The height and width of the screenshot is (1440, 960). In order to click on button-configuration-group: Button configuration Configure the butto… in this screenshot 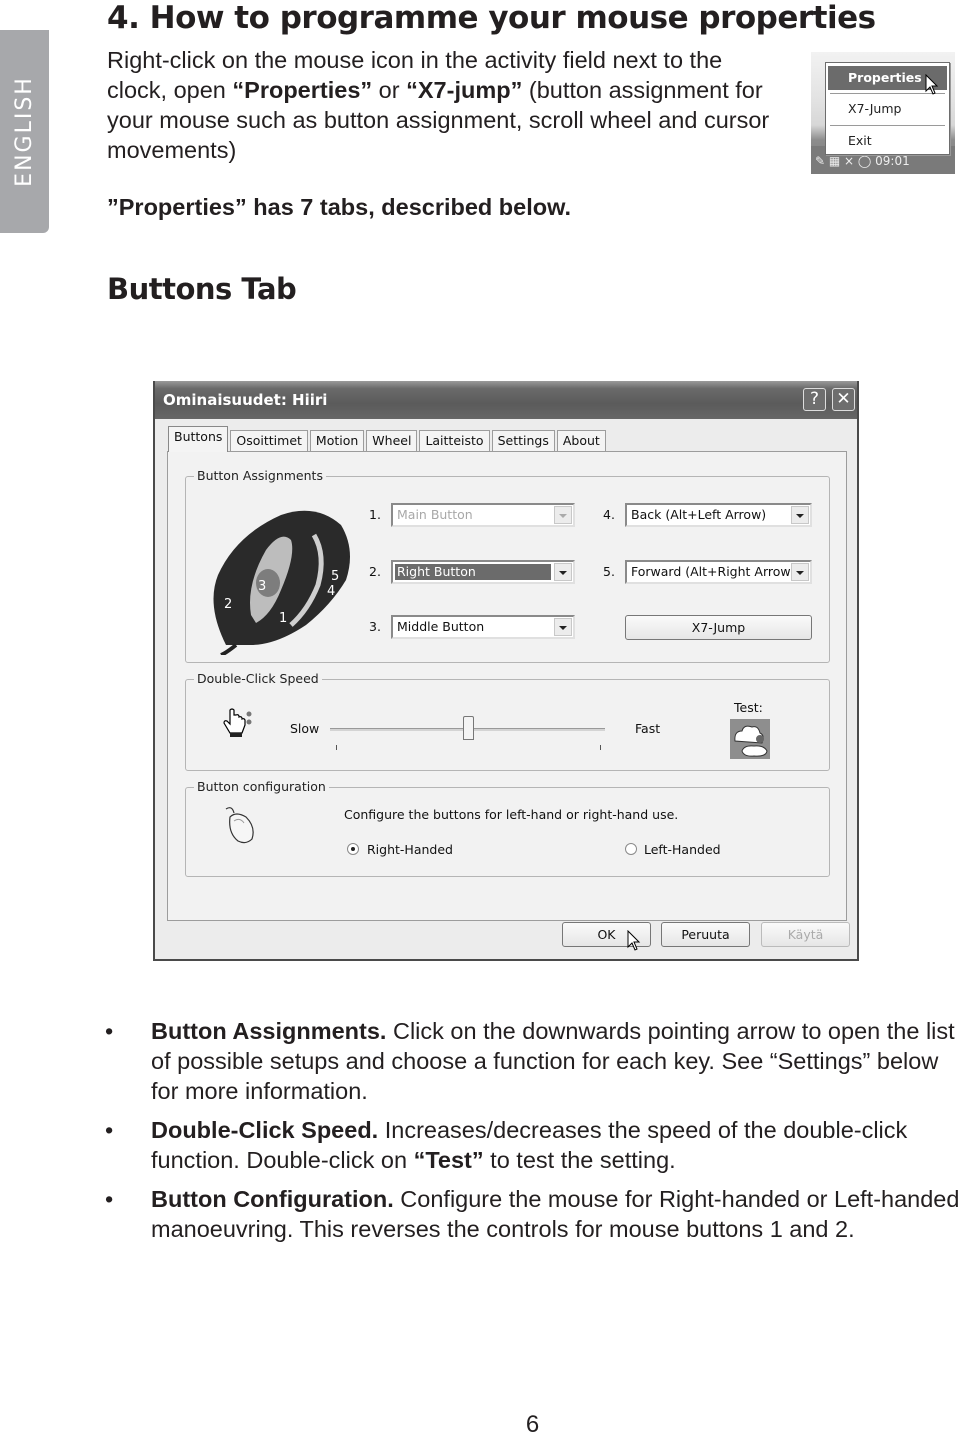, I will do `click(507, 828)`.